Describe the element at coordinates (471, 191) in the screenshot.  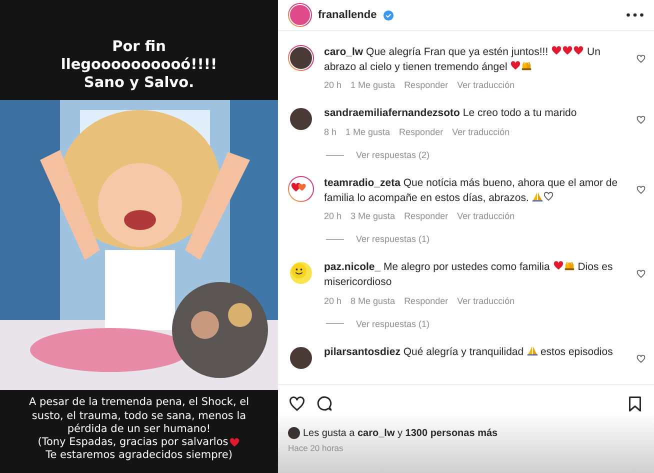
I see `comment-text: teamradio_zeta Que notícia más bueno, ahora que el amor de familia lo acompañe en estos días, abrazos.` at that location.